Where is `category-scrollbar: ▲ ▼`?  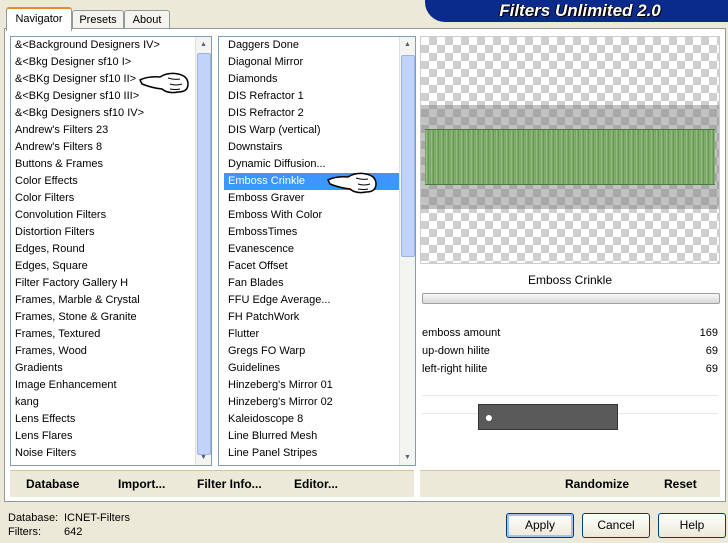
category-scrollbar: ▲ ▼ is located at coordinates (203, 251).